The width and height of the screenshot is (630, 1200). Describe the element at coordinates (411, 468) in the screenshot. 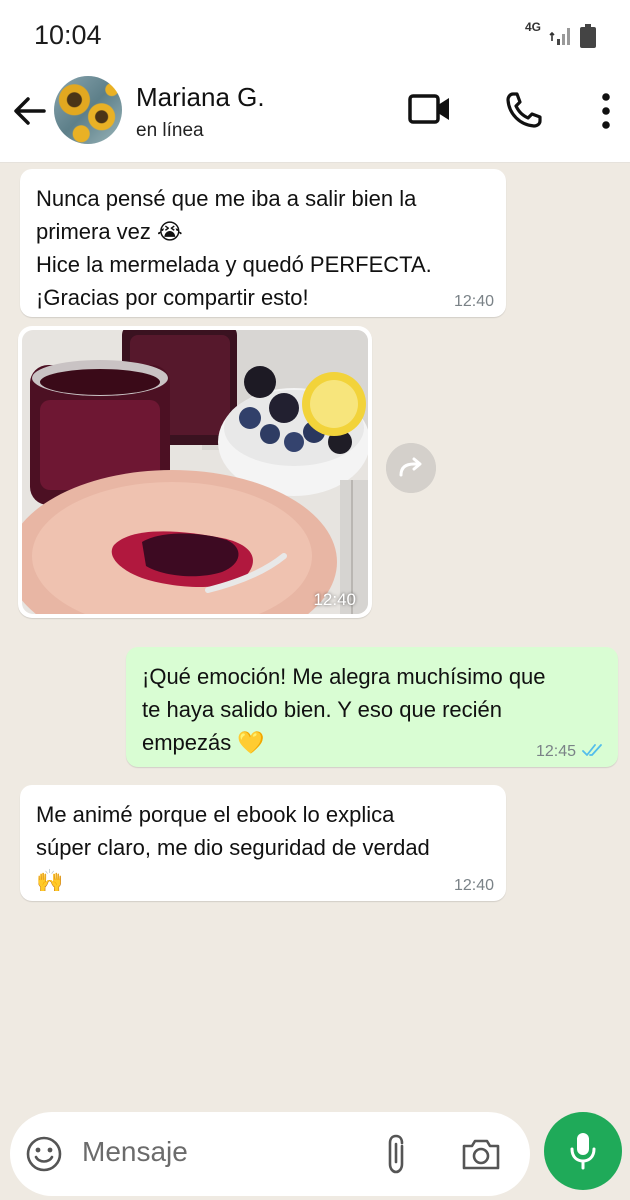

I see `forward-icon` at that location.